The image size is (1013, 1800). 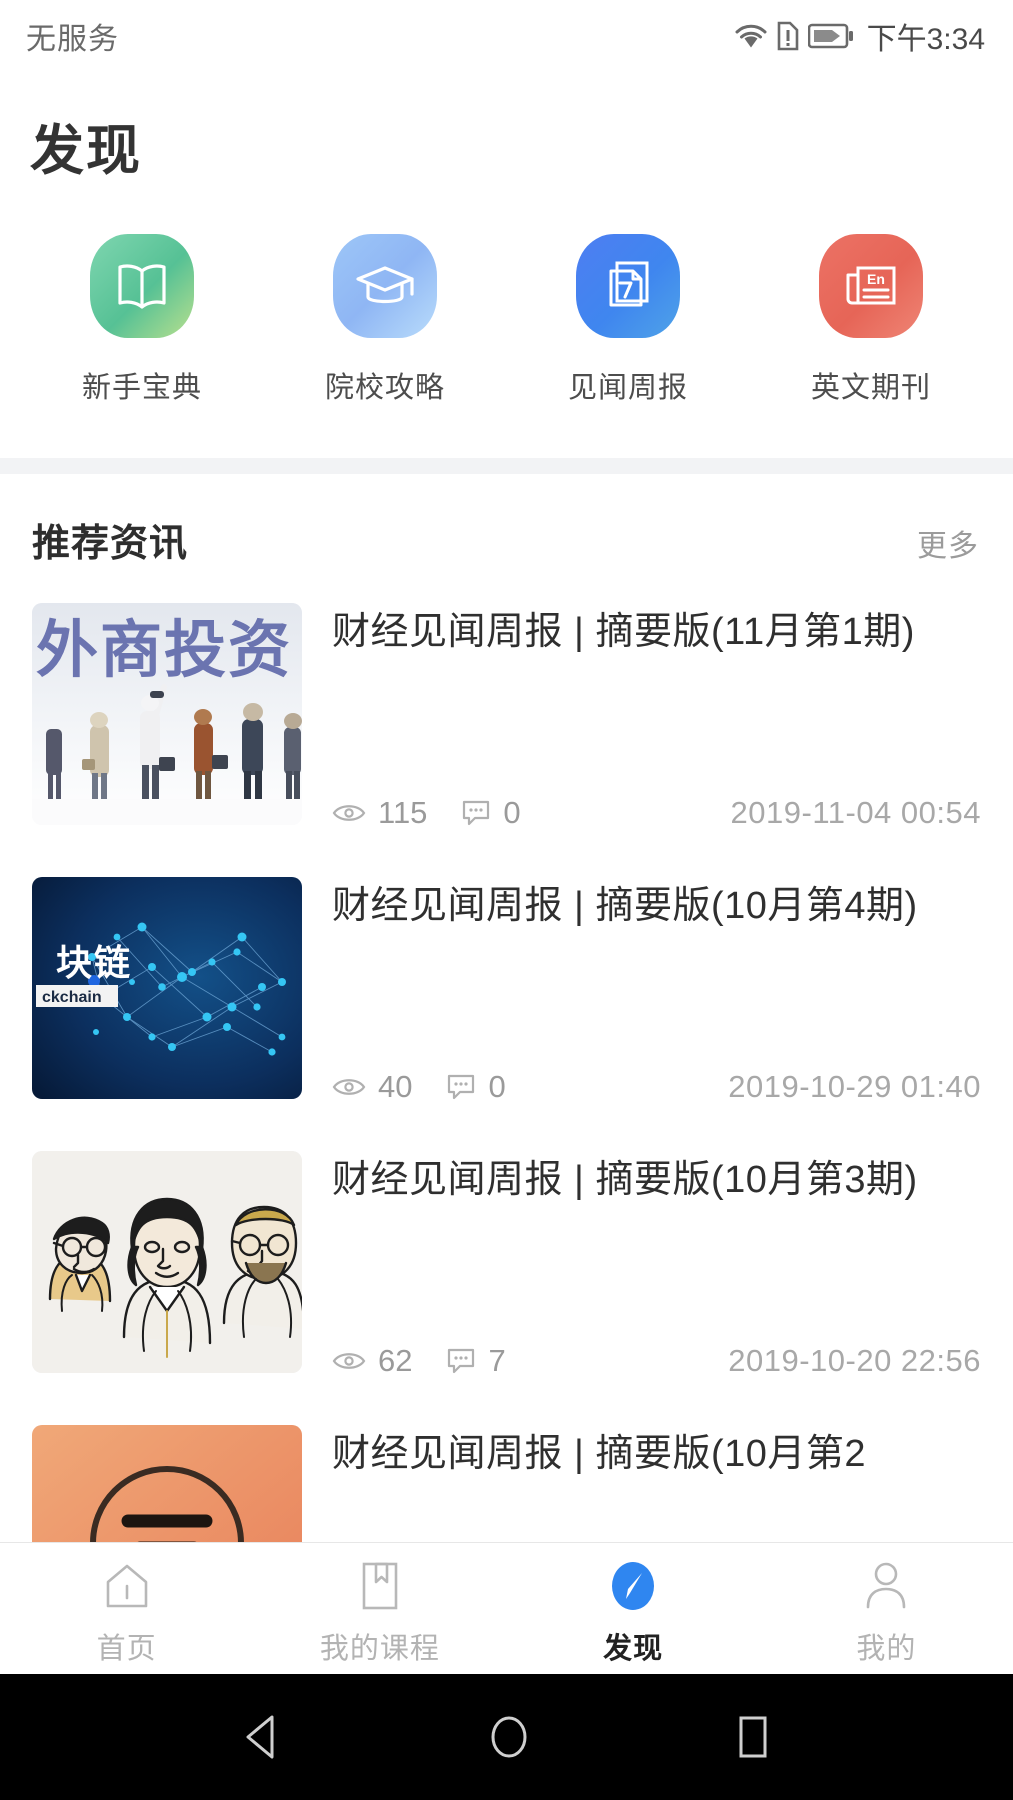 I want to click on shortcut-item-guide: 新手宝典, so click(x=142, y=320).